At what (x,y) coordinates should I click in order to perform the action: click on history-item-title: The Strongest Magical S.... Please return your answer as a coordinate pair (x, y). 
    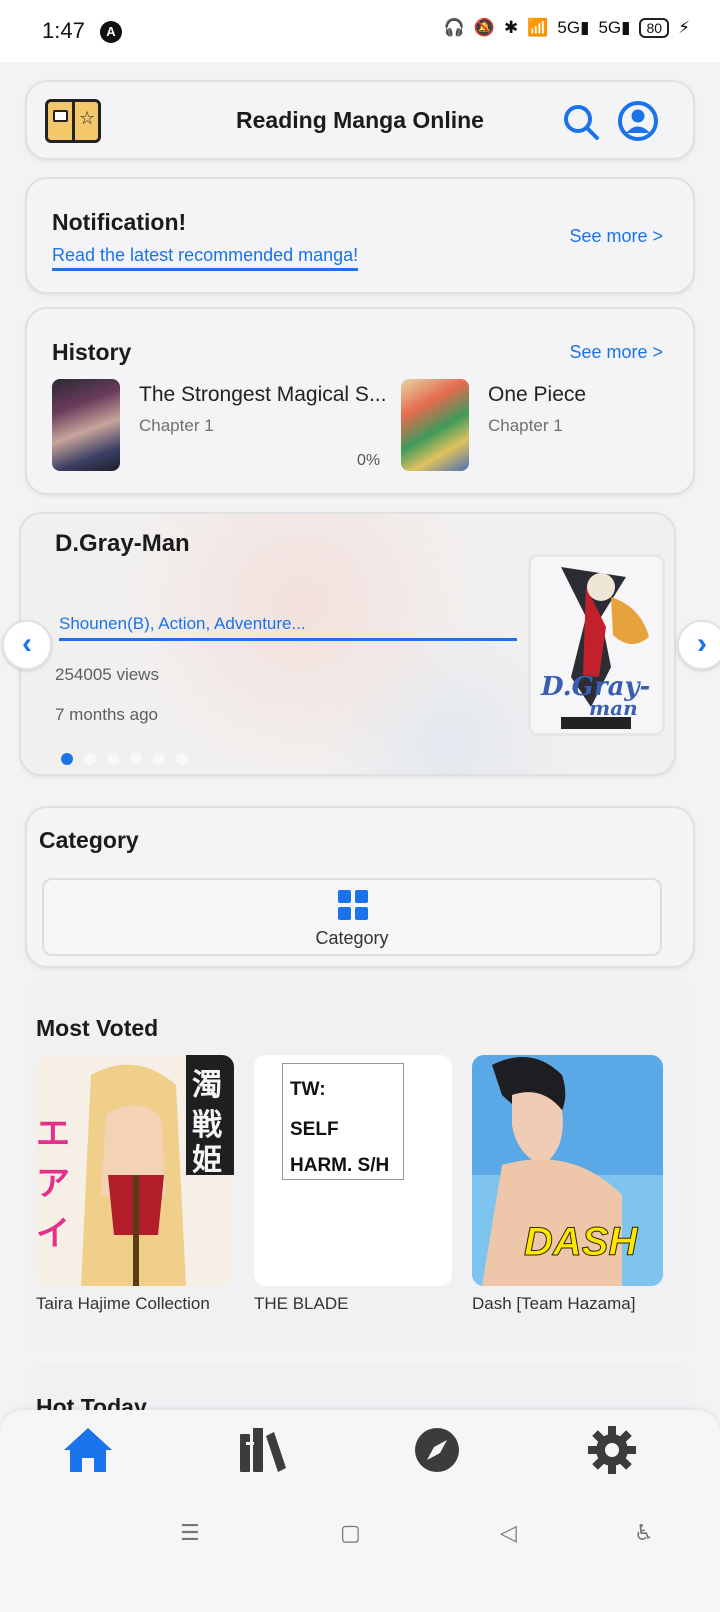
    Looking at the image, I should click on (263, 394).